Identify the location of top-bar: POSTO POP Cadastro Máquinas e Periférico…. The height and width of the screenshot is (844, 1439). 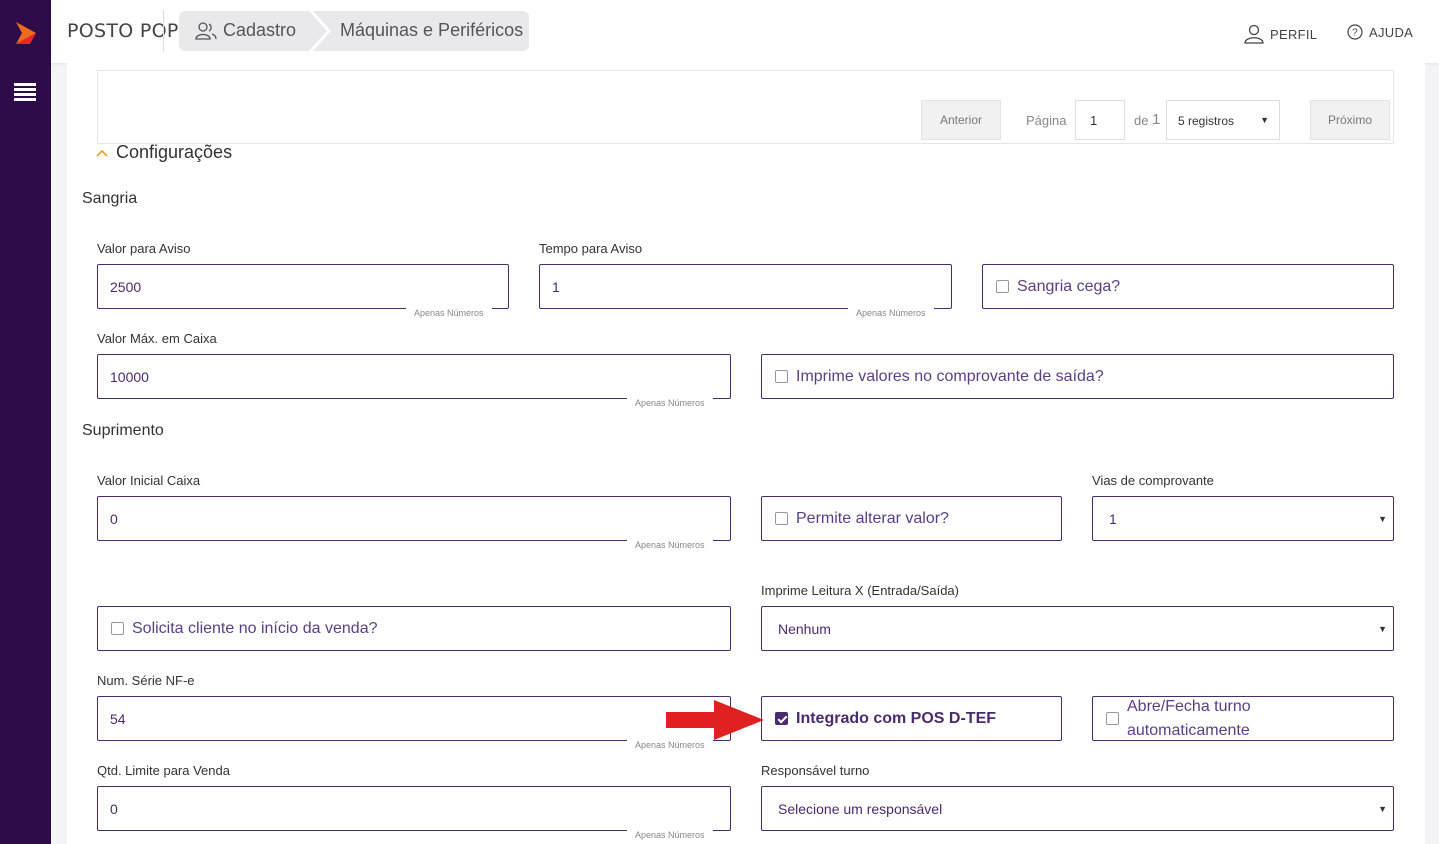
(745, 31).